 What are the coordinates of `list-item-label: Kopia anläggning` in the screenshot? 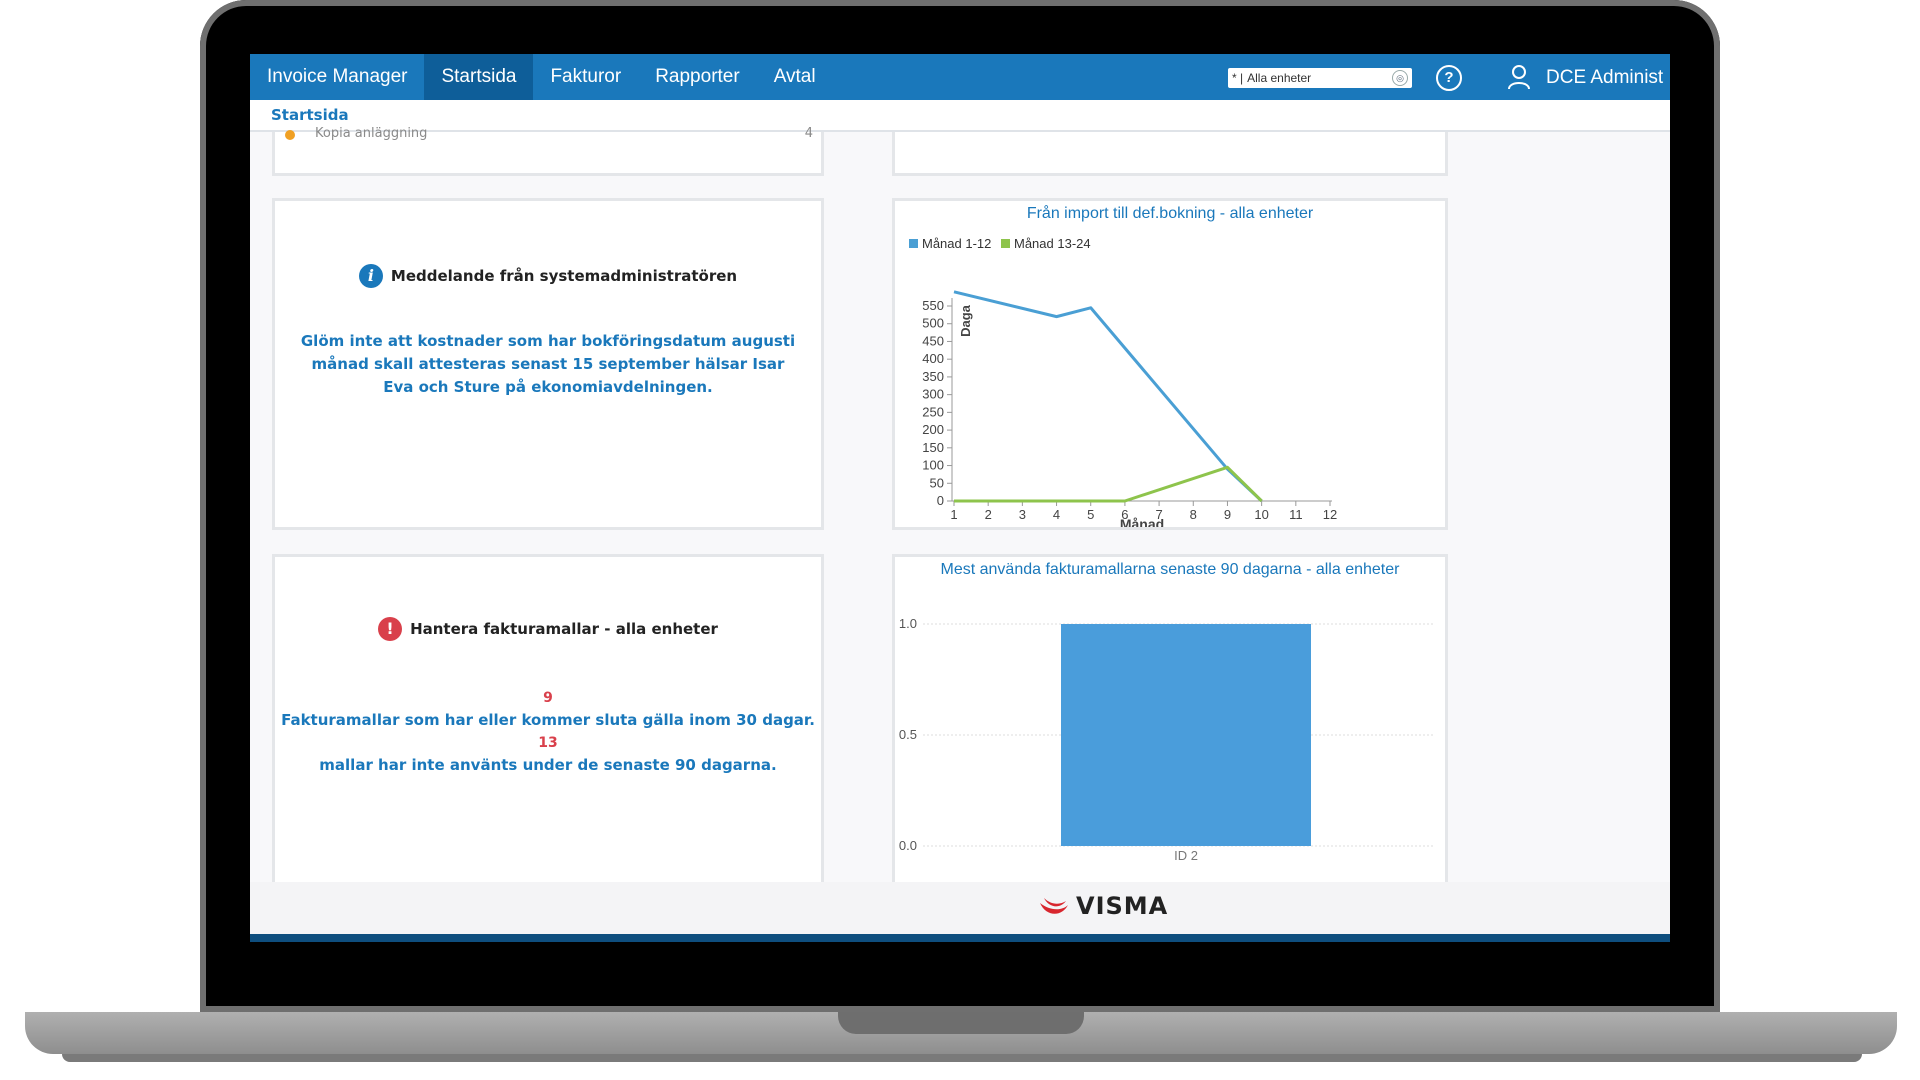 It's located at (371, 133).